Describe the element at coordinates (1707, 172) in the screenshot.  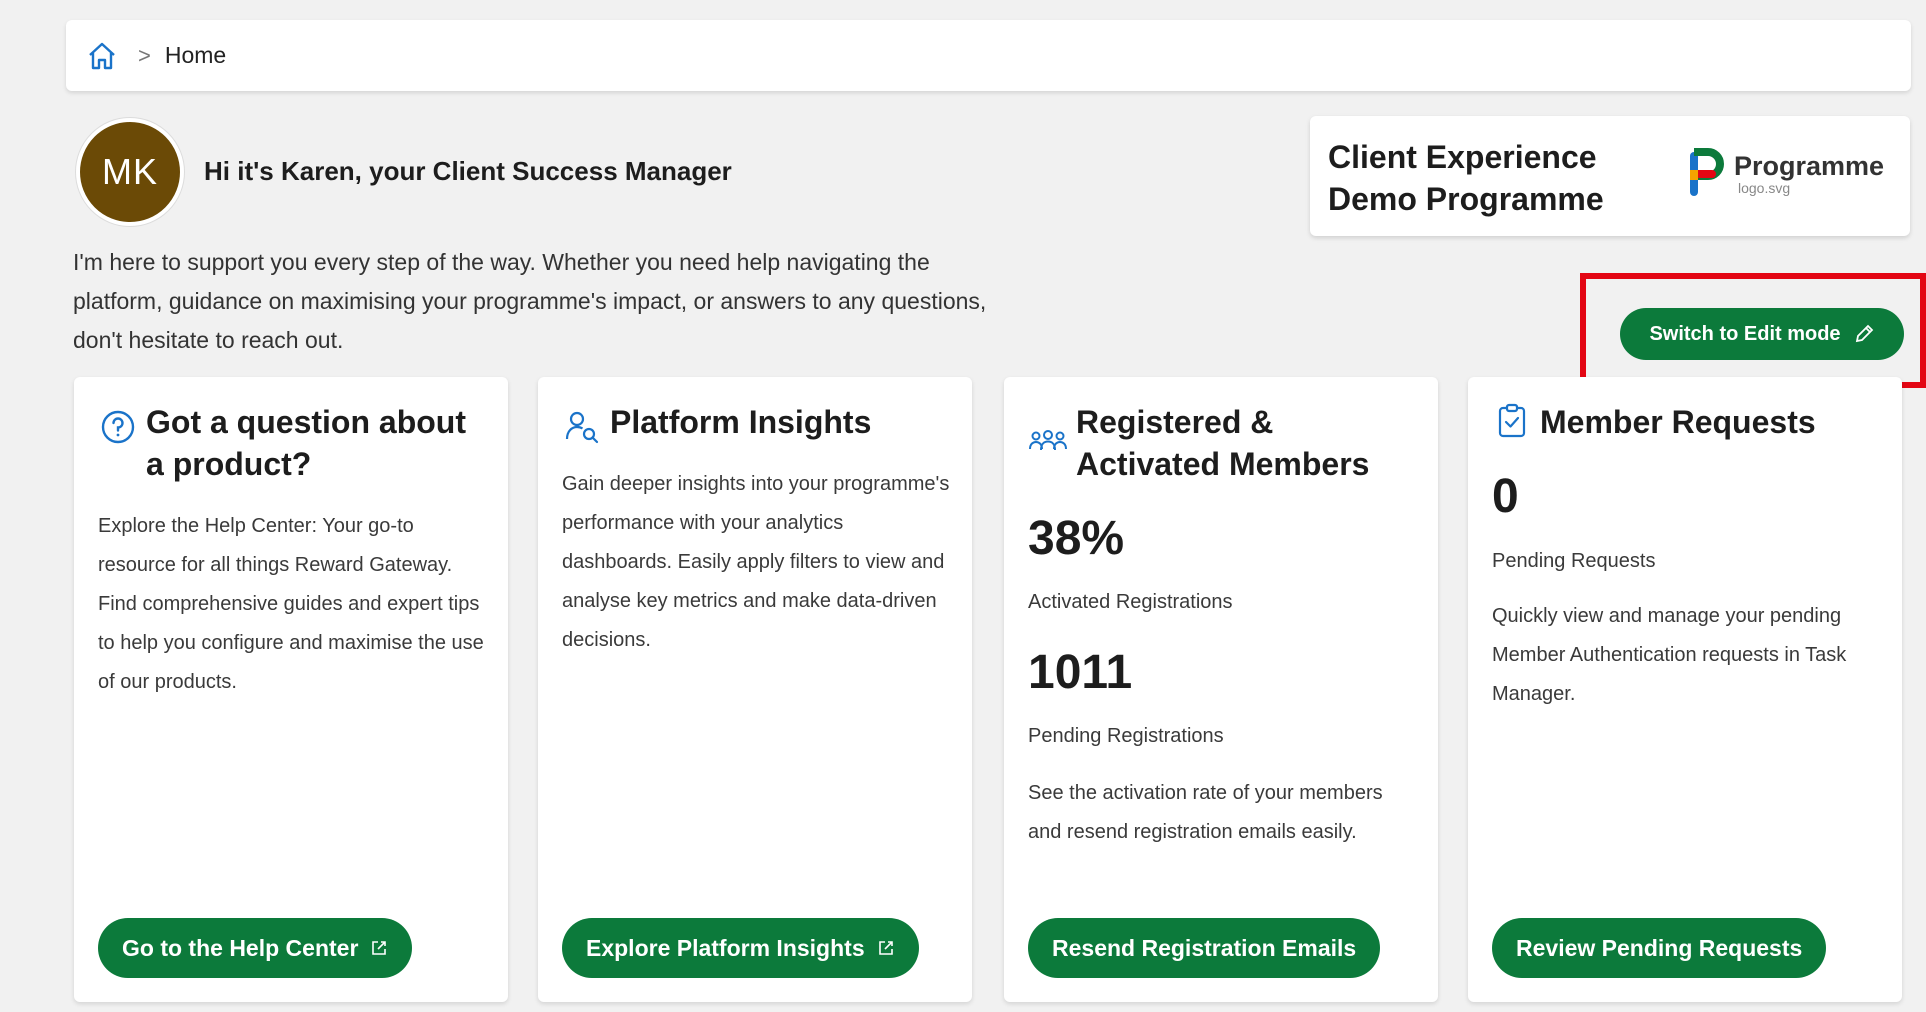
I see `programme-logo-mark-icon` at that location.